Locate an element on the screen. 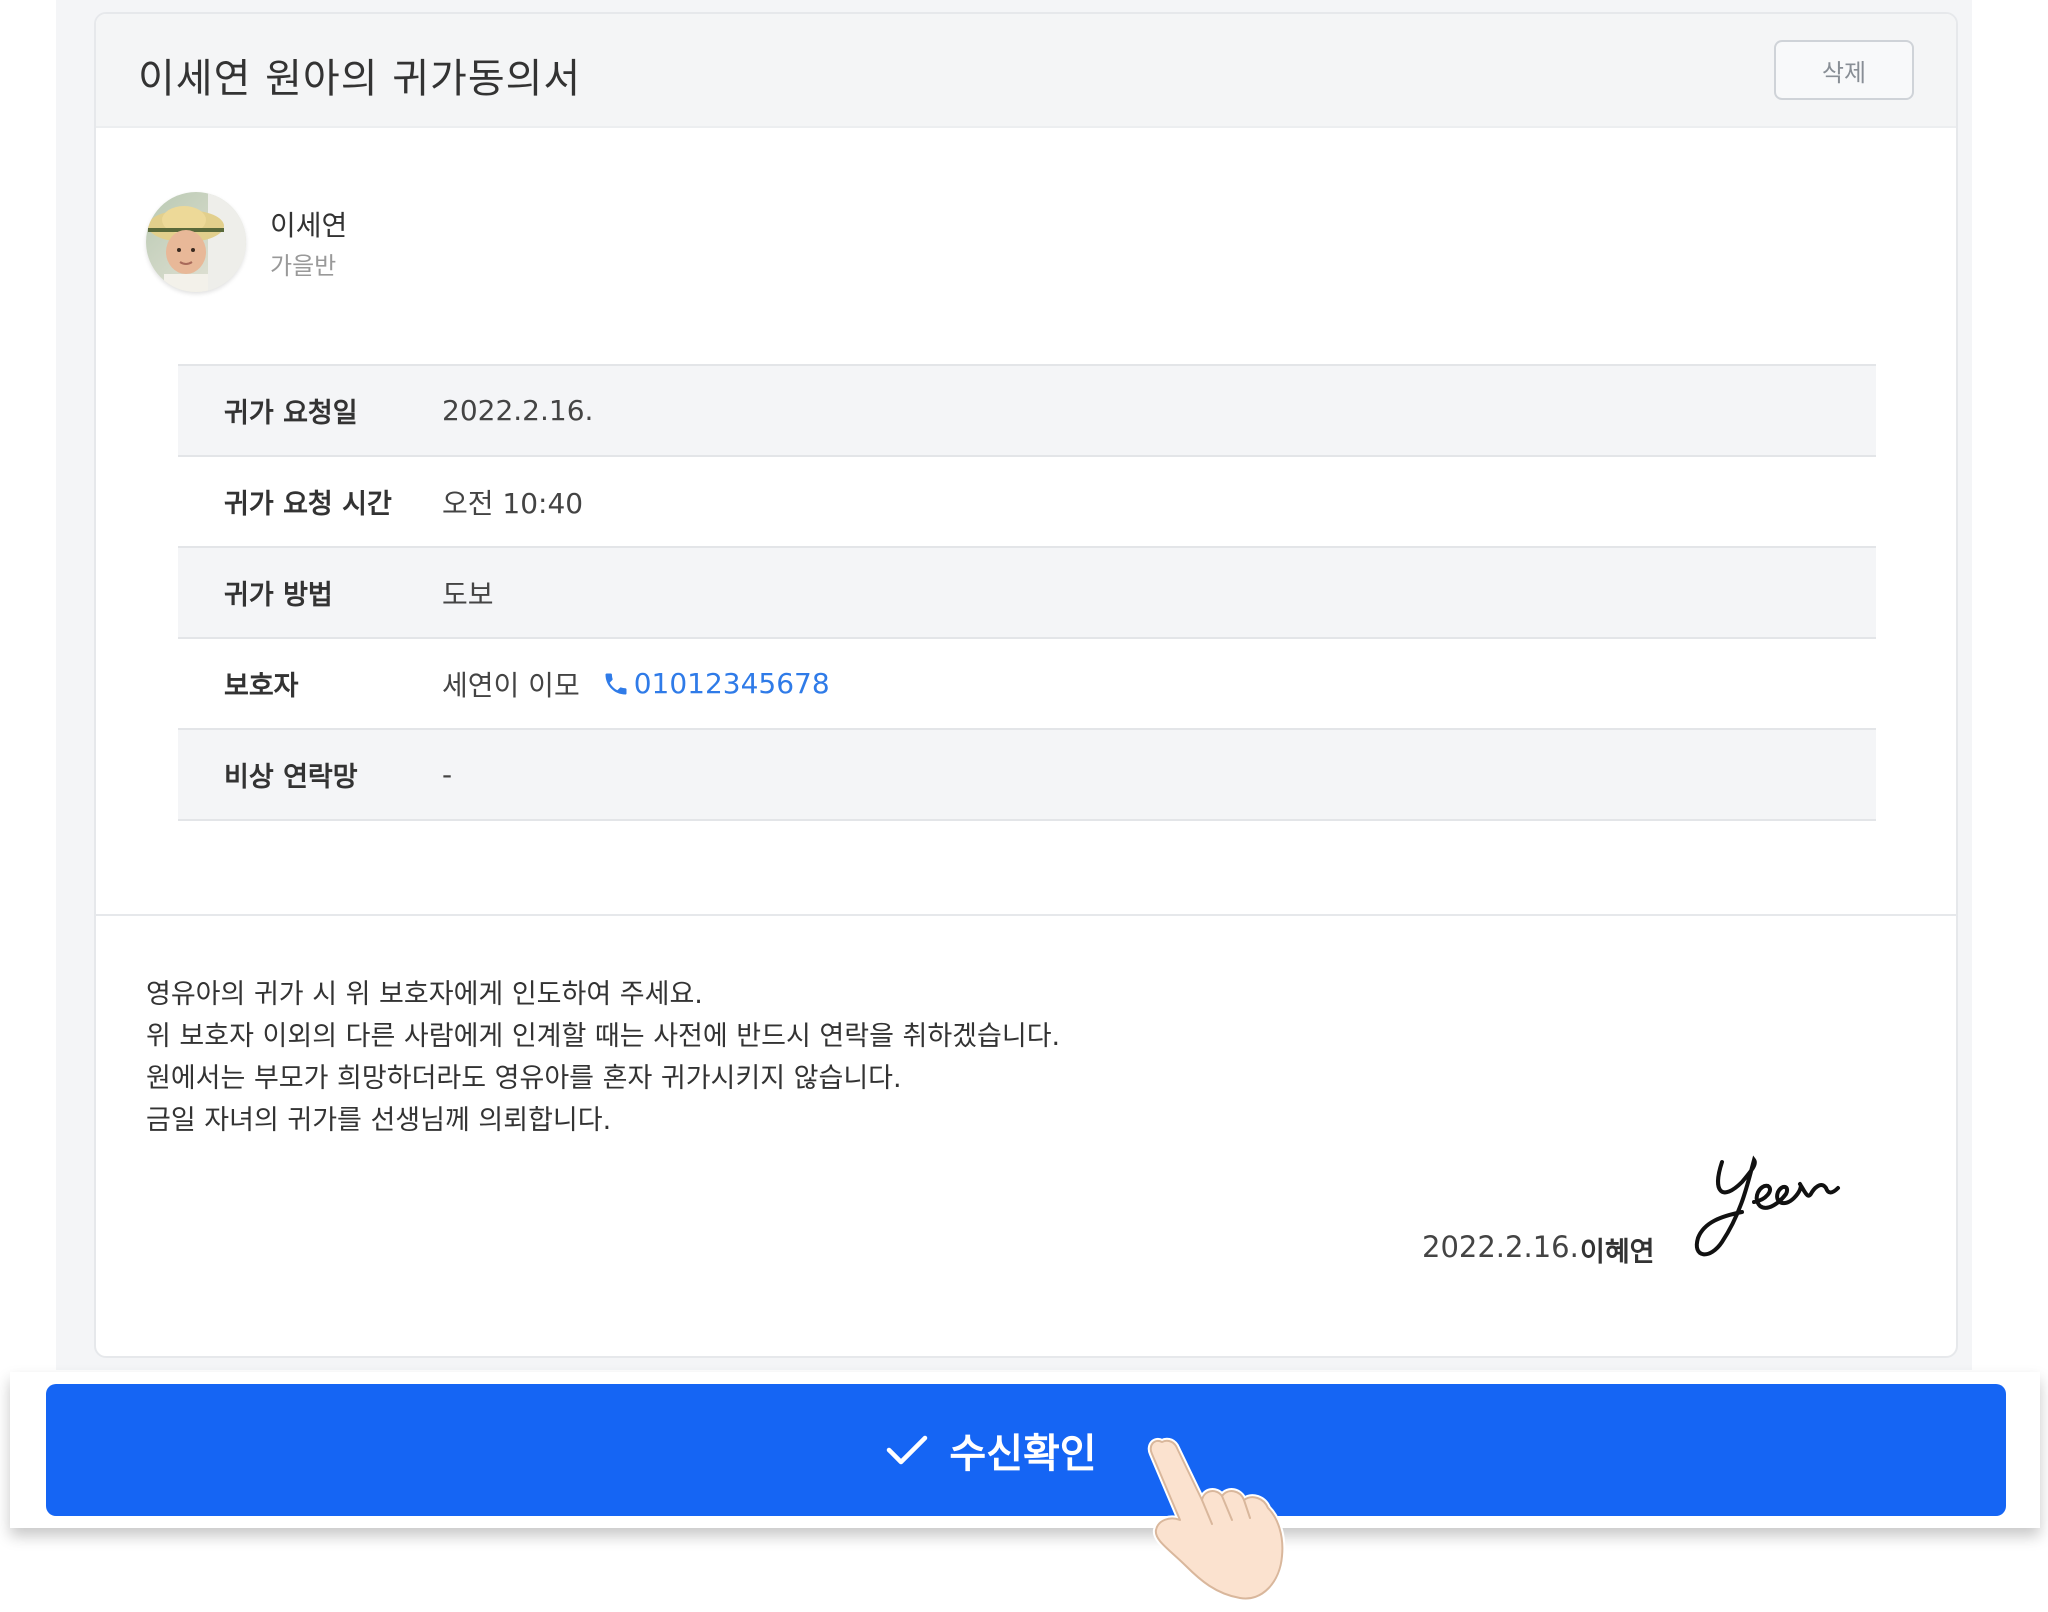  row-value: 2022.2.16. is located at coordinates (518, 410).